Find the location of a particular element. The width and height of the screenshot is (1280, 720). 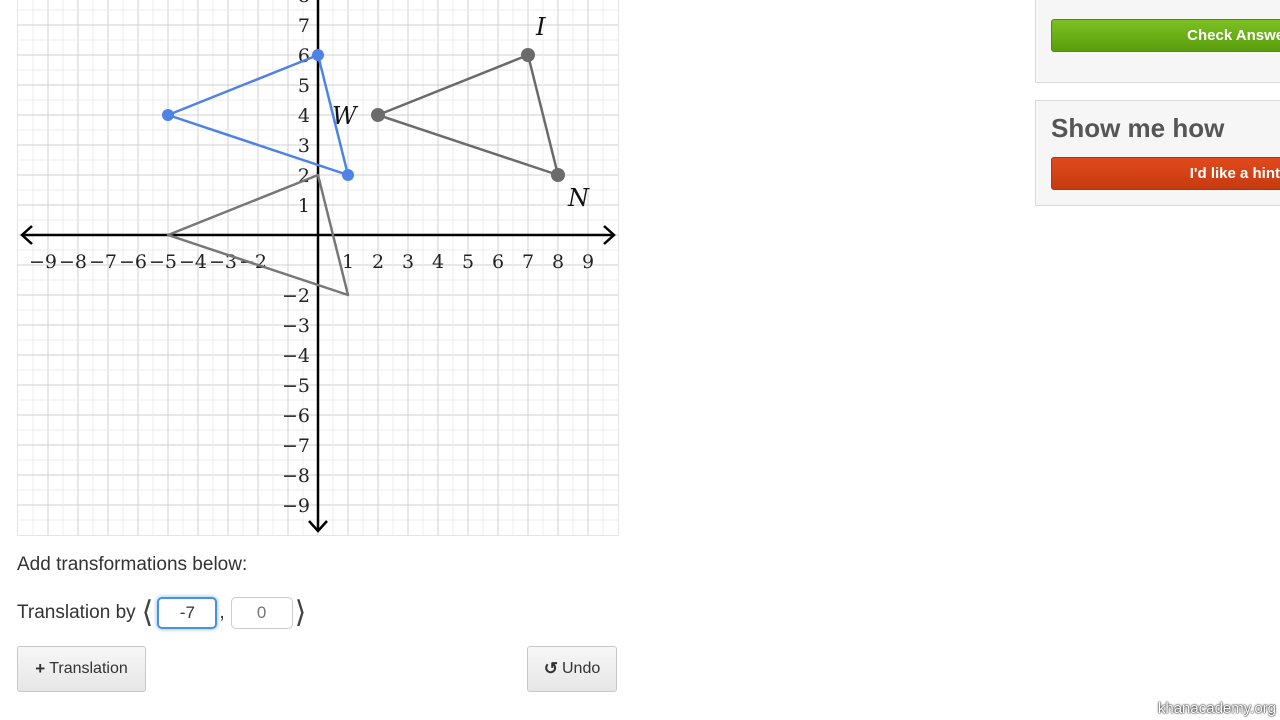

undo-button: ↺ Undo is located at coordinates (572, 669).